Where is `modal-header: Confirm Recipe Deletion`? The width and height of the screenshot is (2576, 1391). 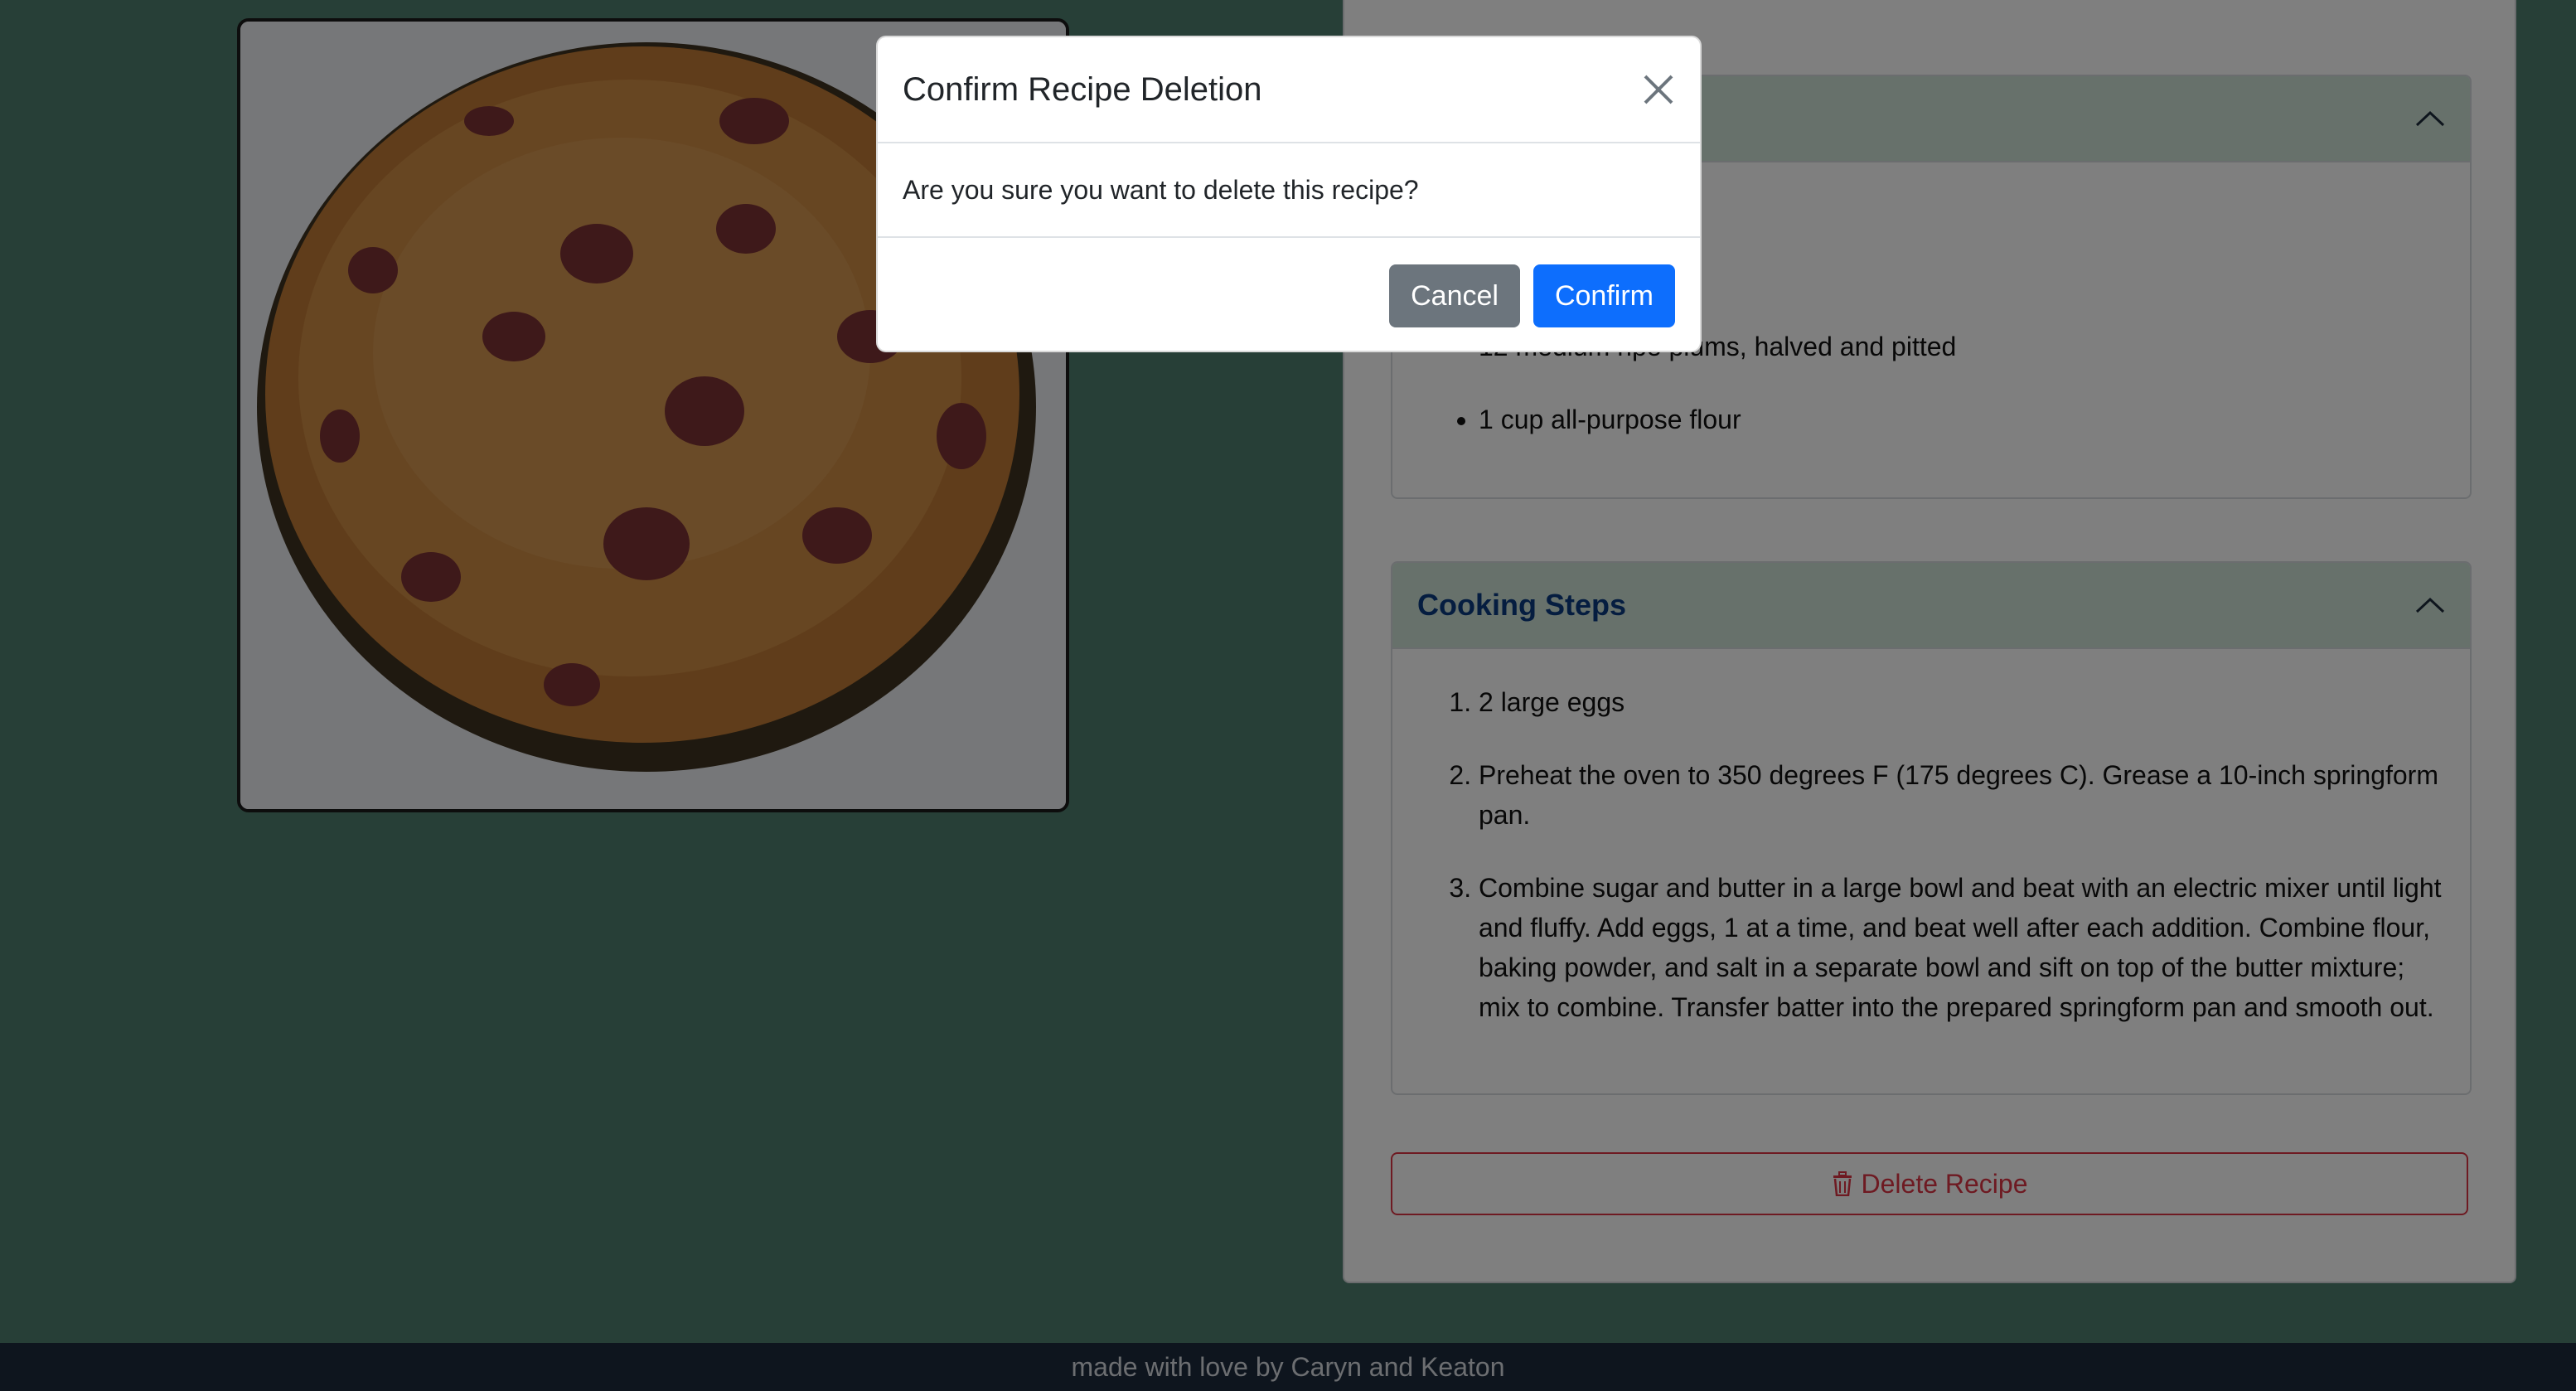
modal-header: Confirm Recipe Deletion is located at coordinates (1289, 90).